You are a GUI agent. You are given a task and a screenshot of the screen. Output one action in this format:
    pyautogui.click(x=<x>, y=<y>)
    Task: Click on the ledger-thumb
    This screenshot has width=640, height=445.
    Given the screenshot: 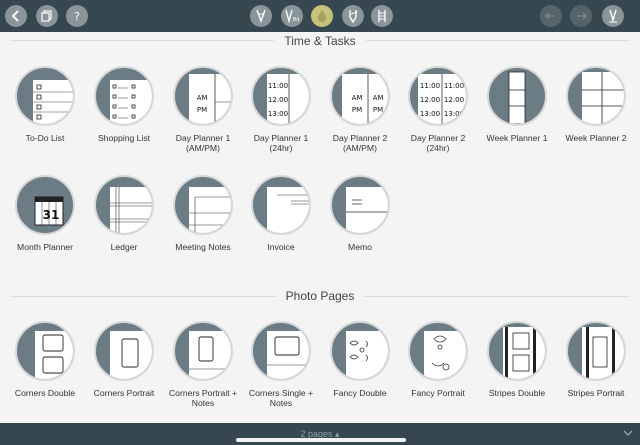 What is the action you would take?
    pyautogui.click(x=124, y=205)
    